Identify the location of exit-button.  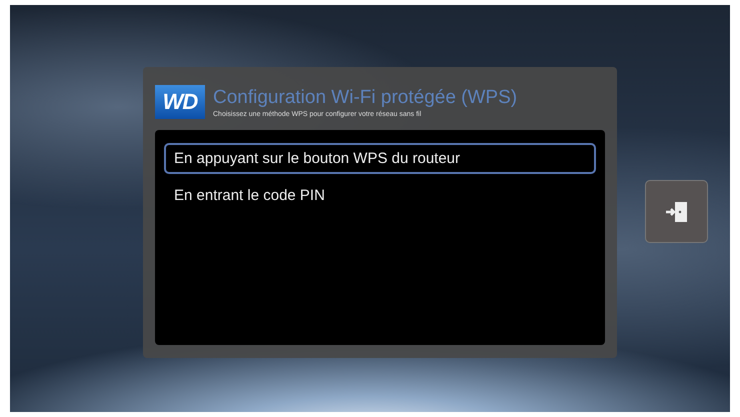
(676, 211).